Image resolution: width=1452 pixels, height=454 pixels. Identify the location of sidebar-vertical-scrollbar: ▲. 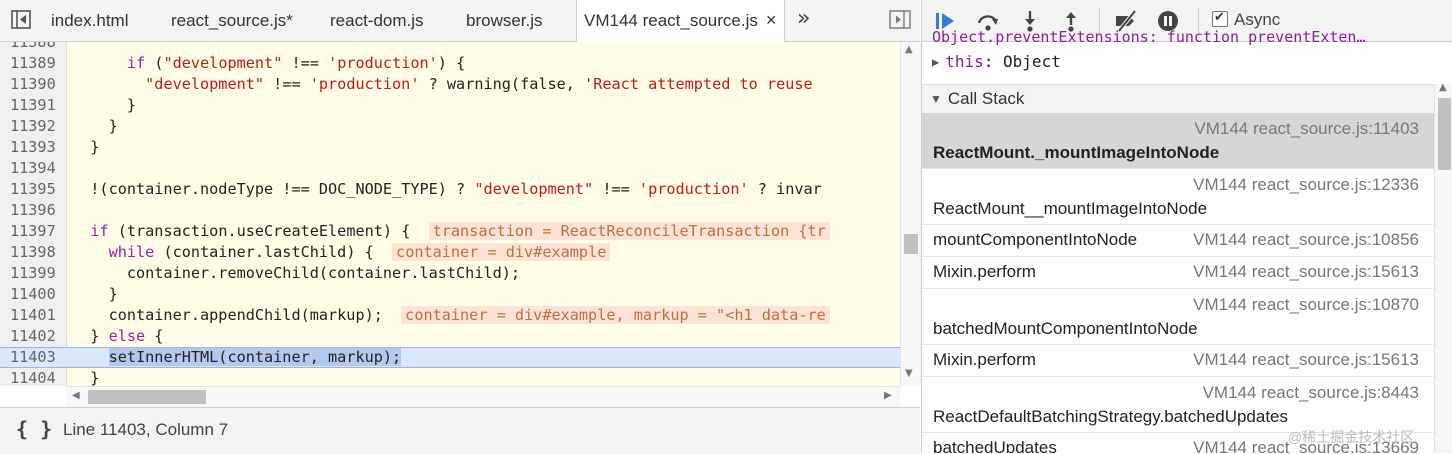
(1443, 267).